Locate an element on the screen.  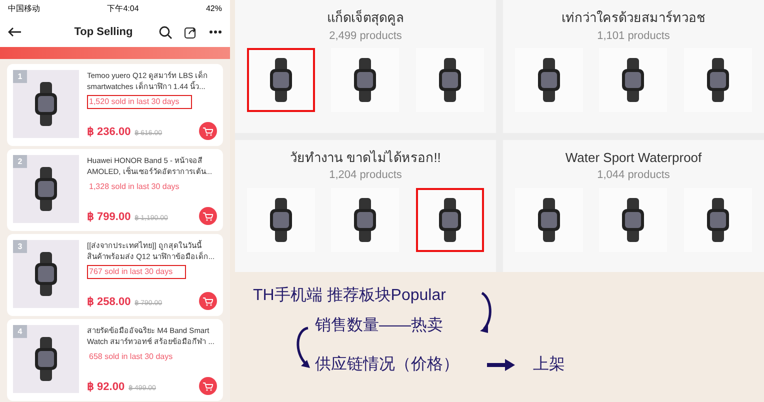
sold-count: 1,520 sold in last 30 days is located at coordinates (139, 102).